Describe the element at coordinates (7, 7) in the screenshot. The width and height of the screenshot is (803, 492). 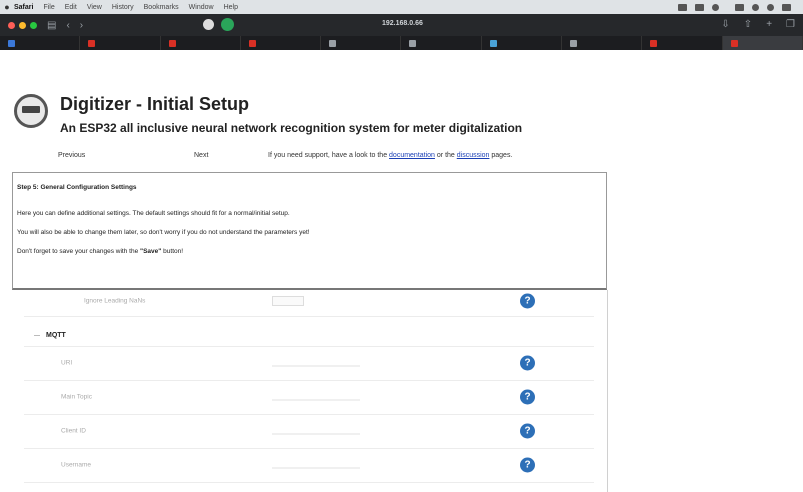
I see `apple-menu-icon: ●` at that location.